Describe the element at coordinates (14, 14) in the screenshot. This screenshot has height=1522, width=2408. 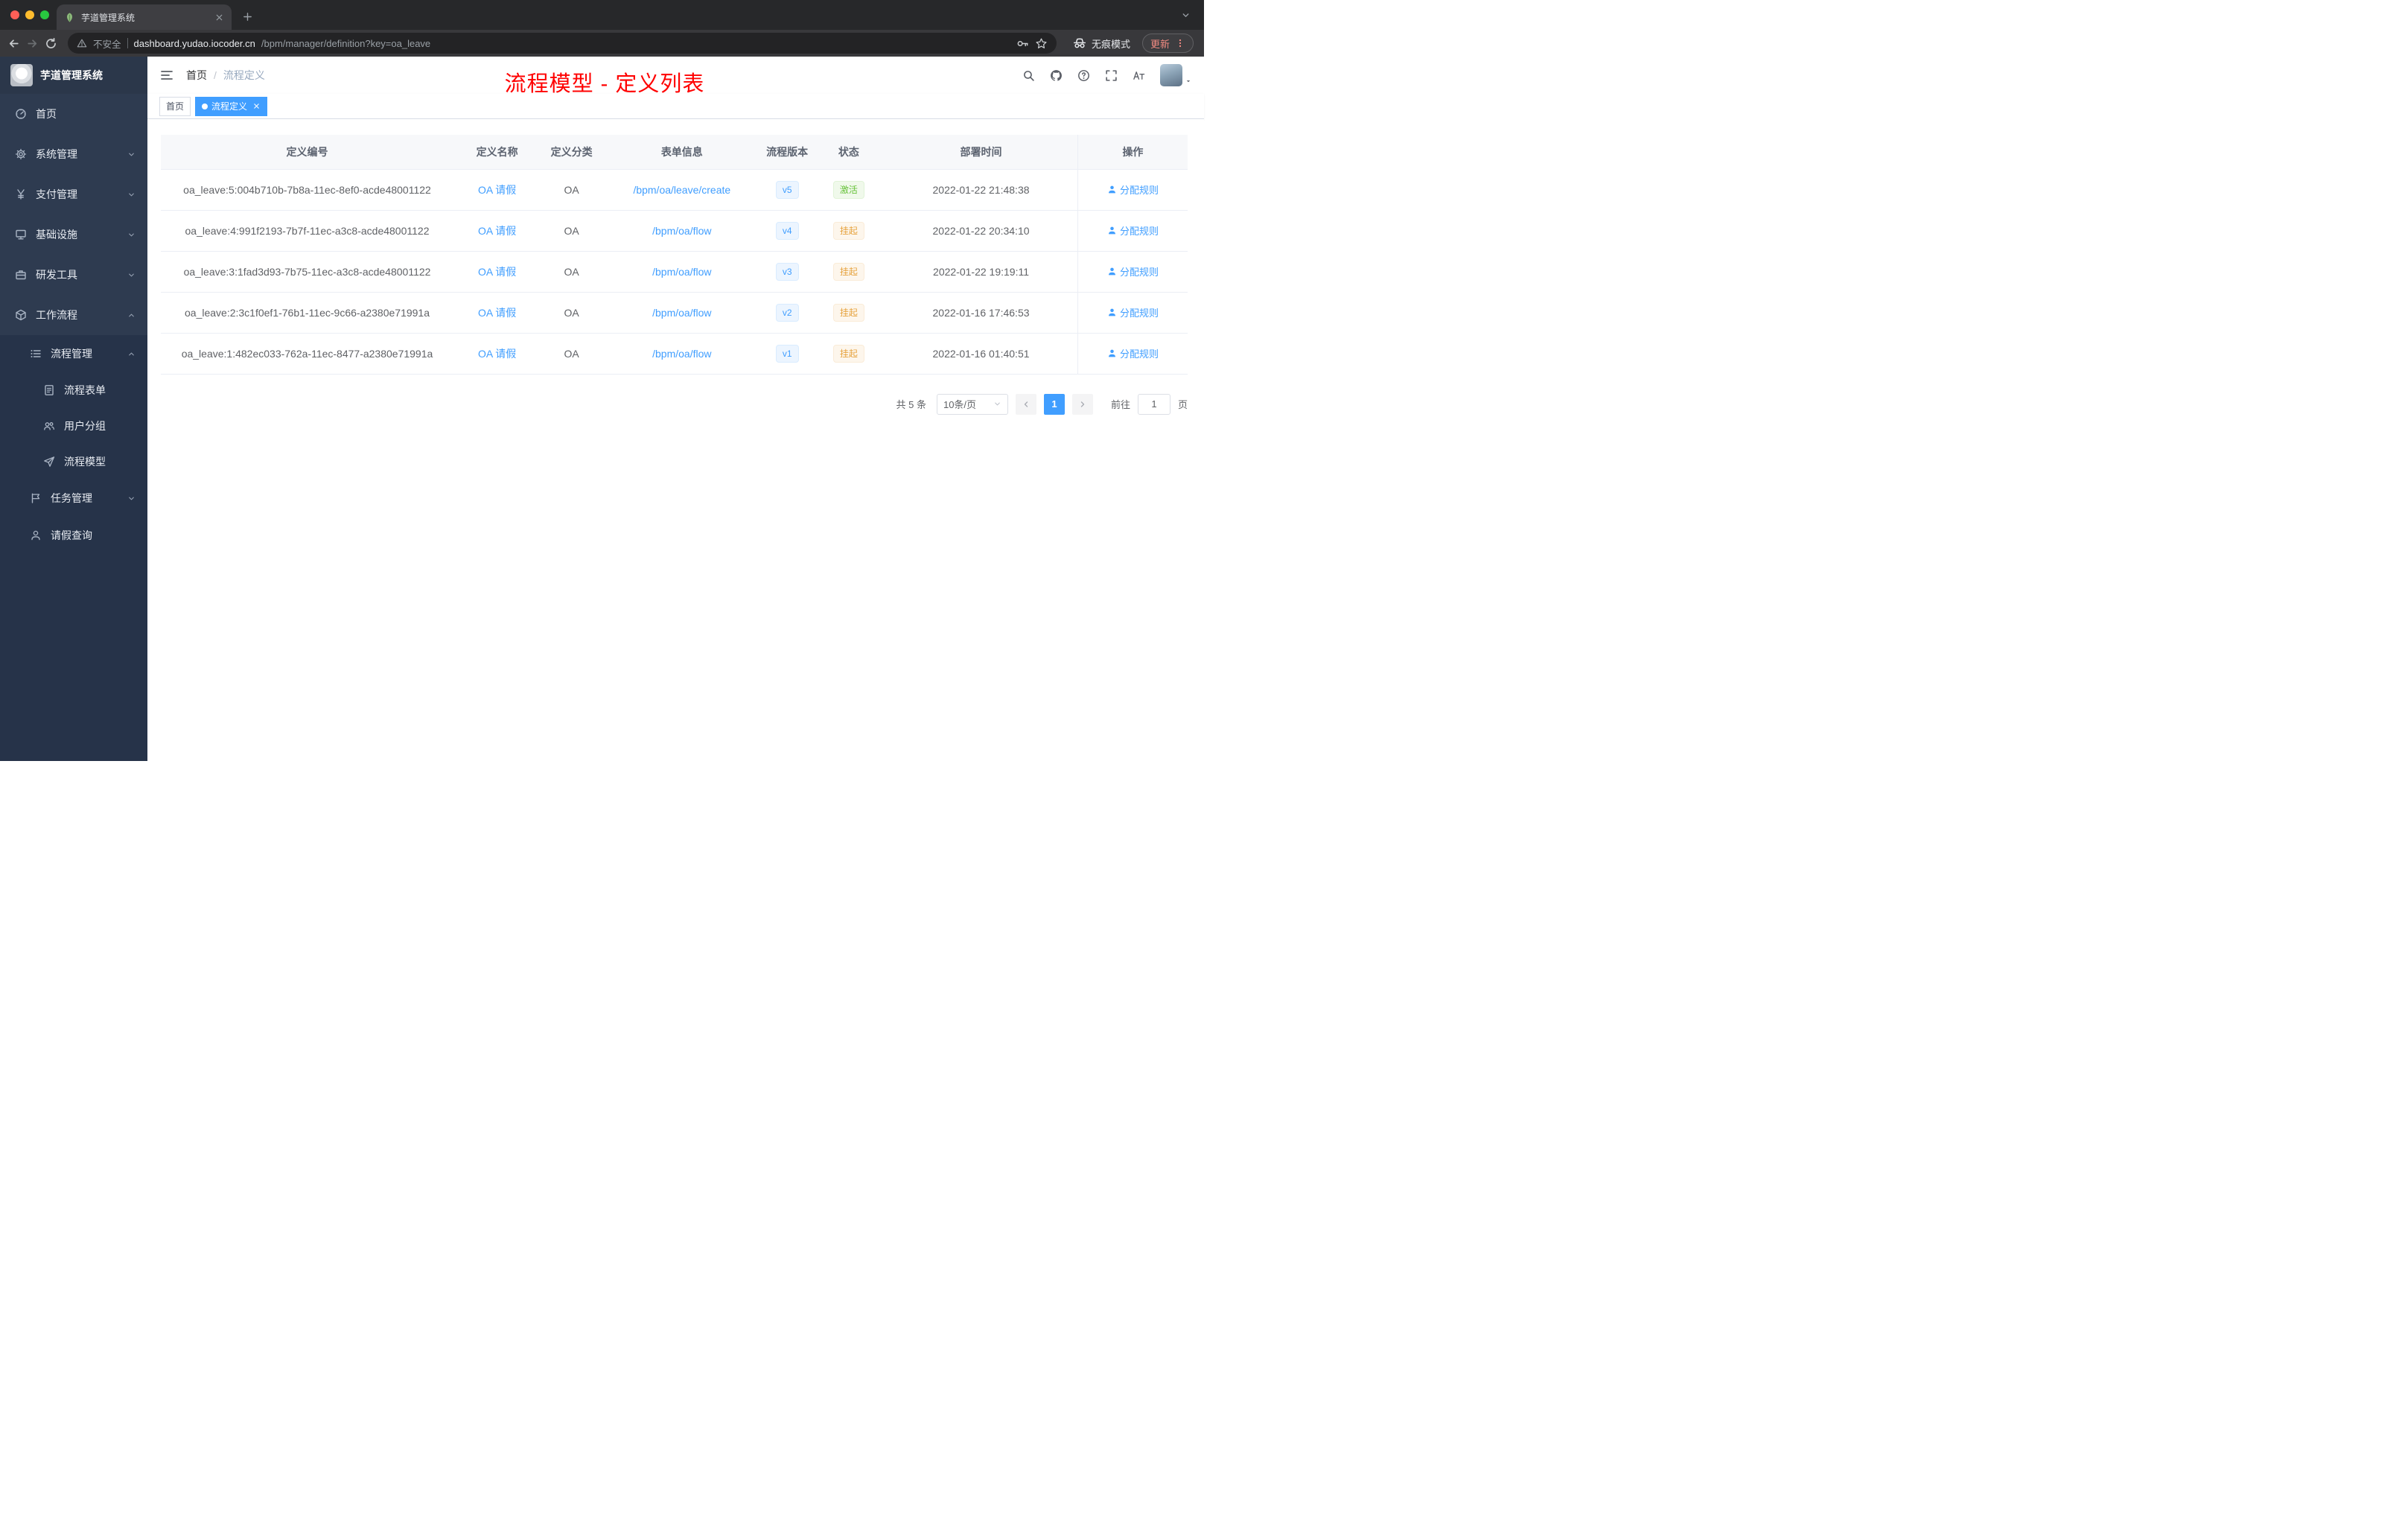
I see `close-window-button` at that location.